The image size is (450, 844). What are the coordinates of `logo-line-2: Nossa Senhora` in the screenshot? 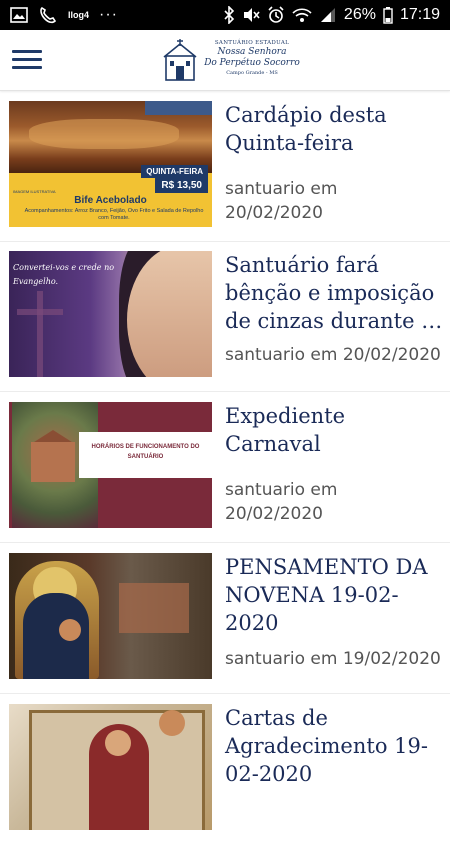 It's located at (252, 52).